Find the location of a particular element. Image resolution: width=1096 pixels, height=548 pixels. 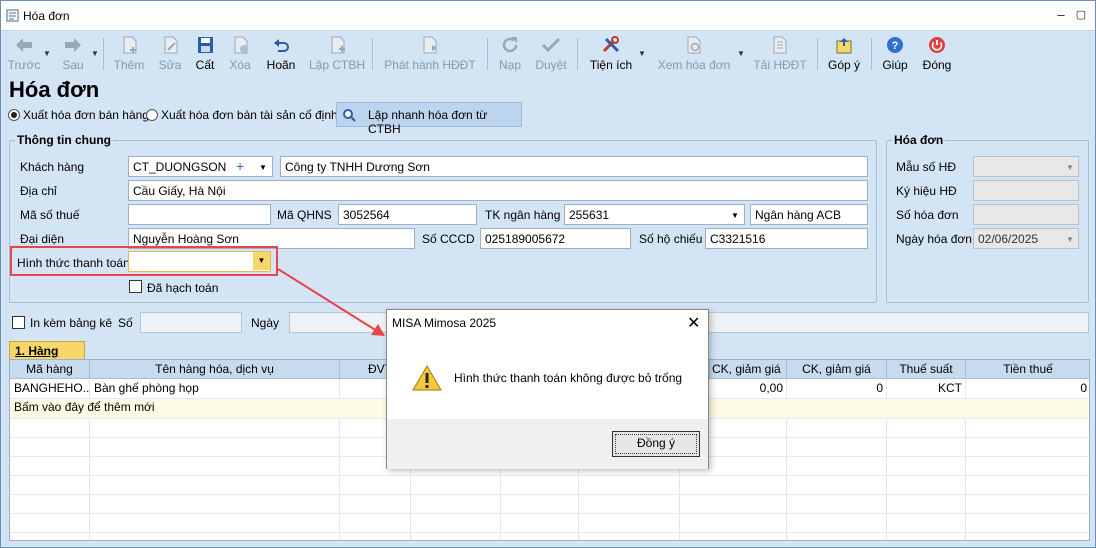

posted-checkbox is located at coordinates (135, 286).